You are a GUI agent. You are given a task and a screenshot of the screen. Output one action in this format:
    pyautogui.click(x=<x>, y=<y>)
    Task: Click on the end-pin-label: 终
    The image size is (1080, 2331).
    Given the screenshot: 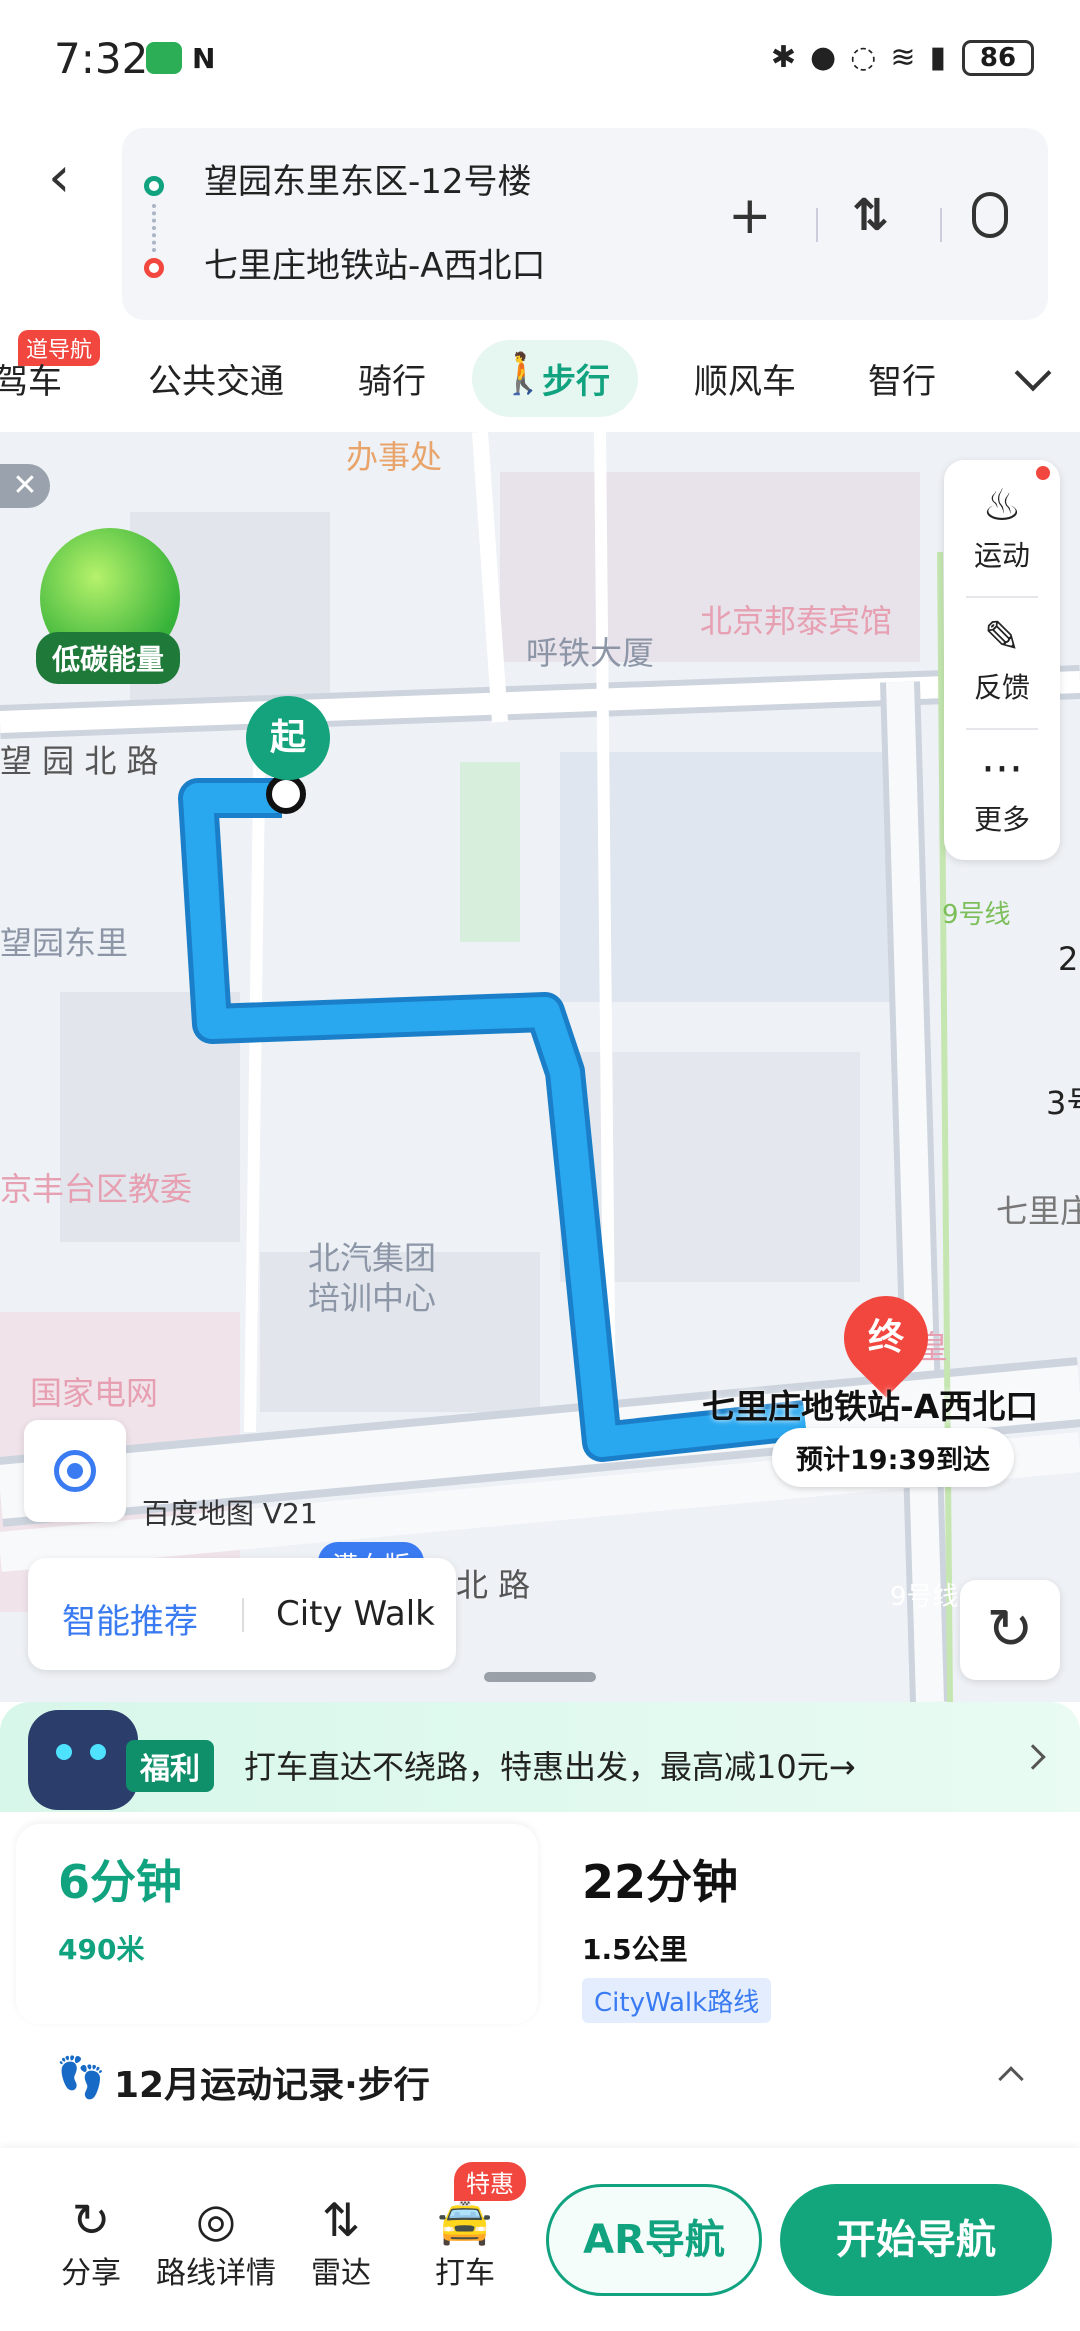 What is the action you would take?
    pyautogui.click(x=885, y=1337)
    